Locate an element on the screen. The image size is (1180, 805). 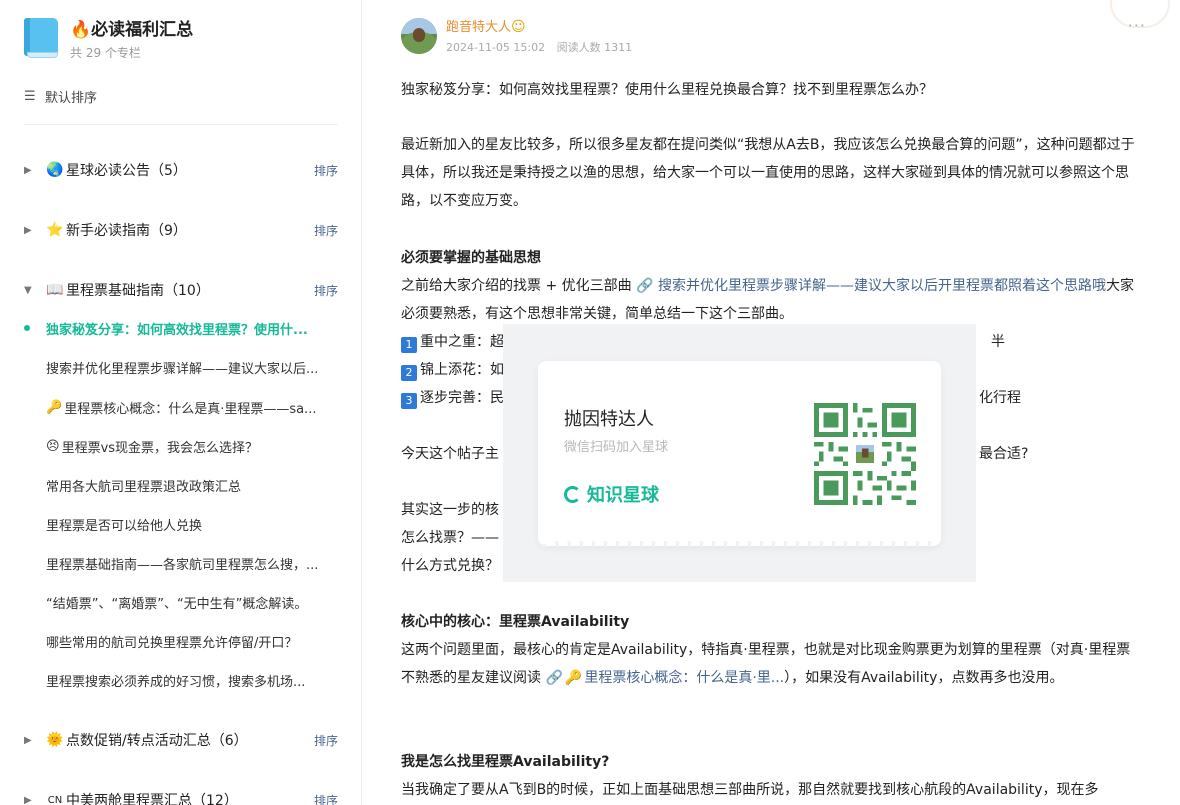
article-link: 🔗 搜索并优化里程票步骤详解——建议大家以后开里程票都照着这个思路哦 is located at coordinates (871, 286).